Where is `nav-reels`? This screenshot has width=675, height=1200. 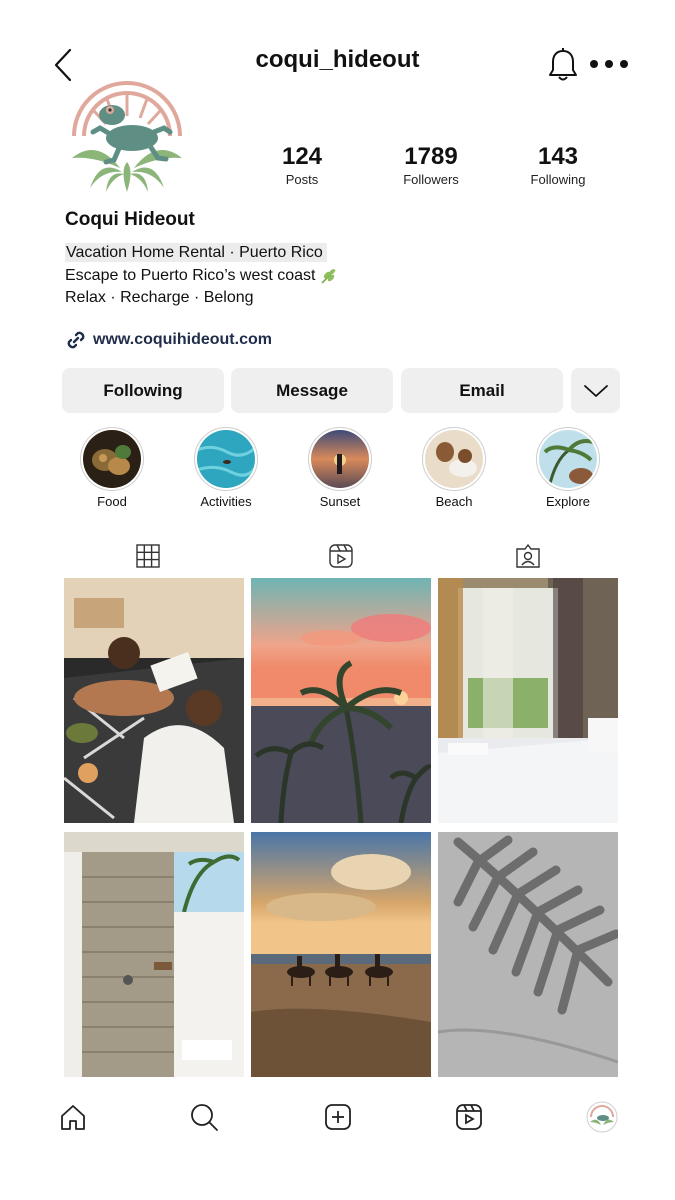
nav-reels is located at coordinates (469, 1117).